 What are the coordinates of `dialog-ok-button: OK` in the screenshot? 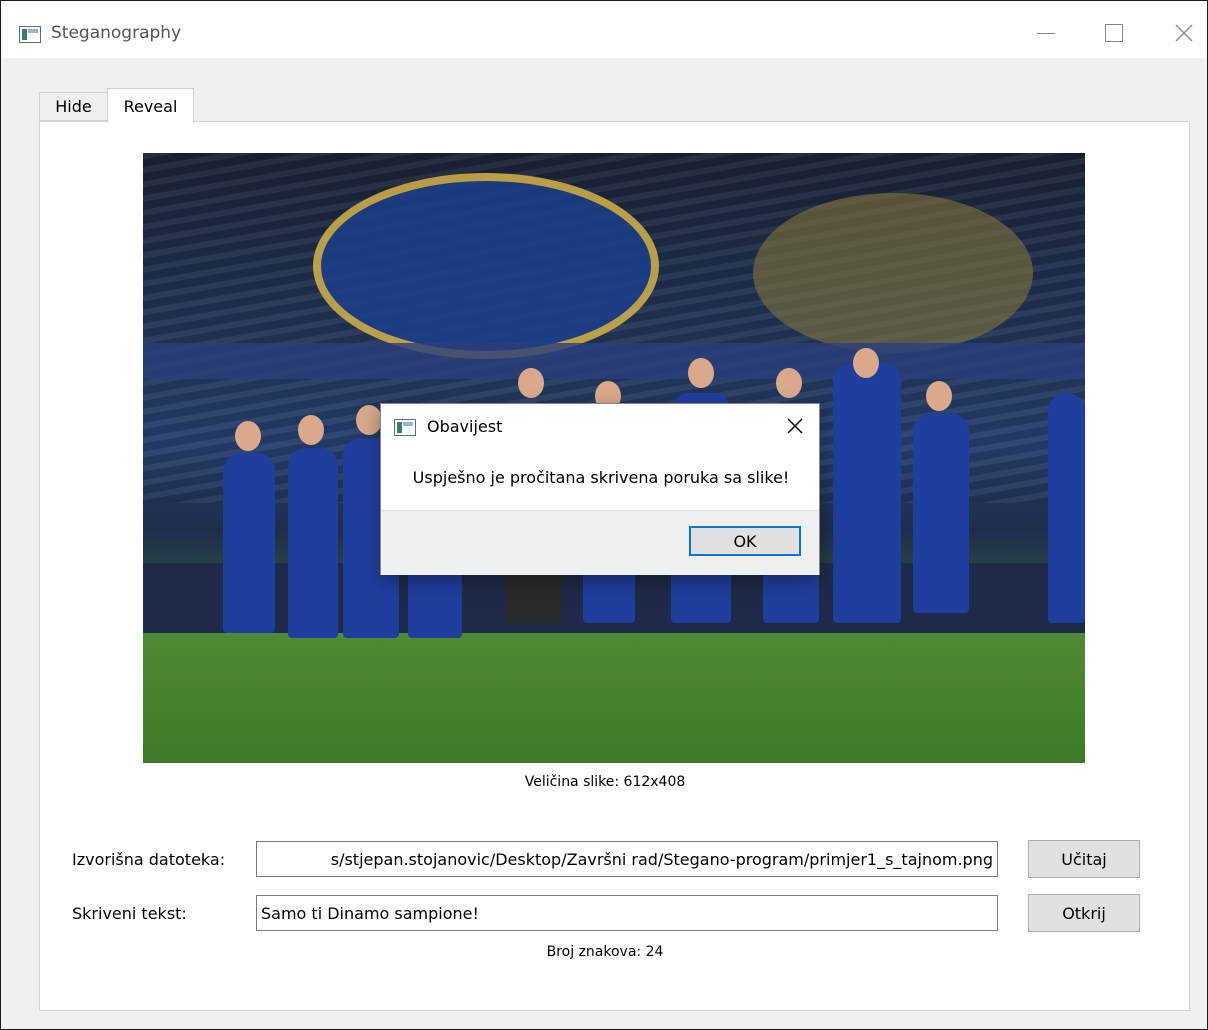 It's located at (745, 541).